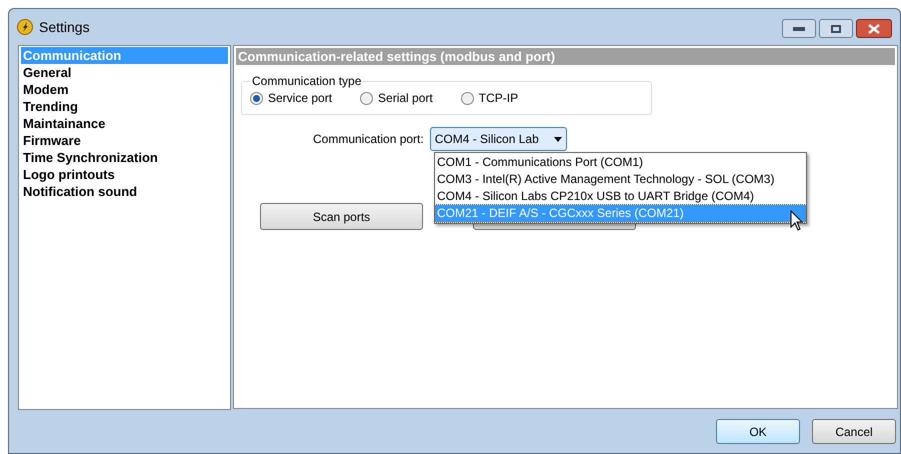  I want to click on scan-ports-button: Scan ports, so click(341, 216).